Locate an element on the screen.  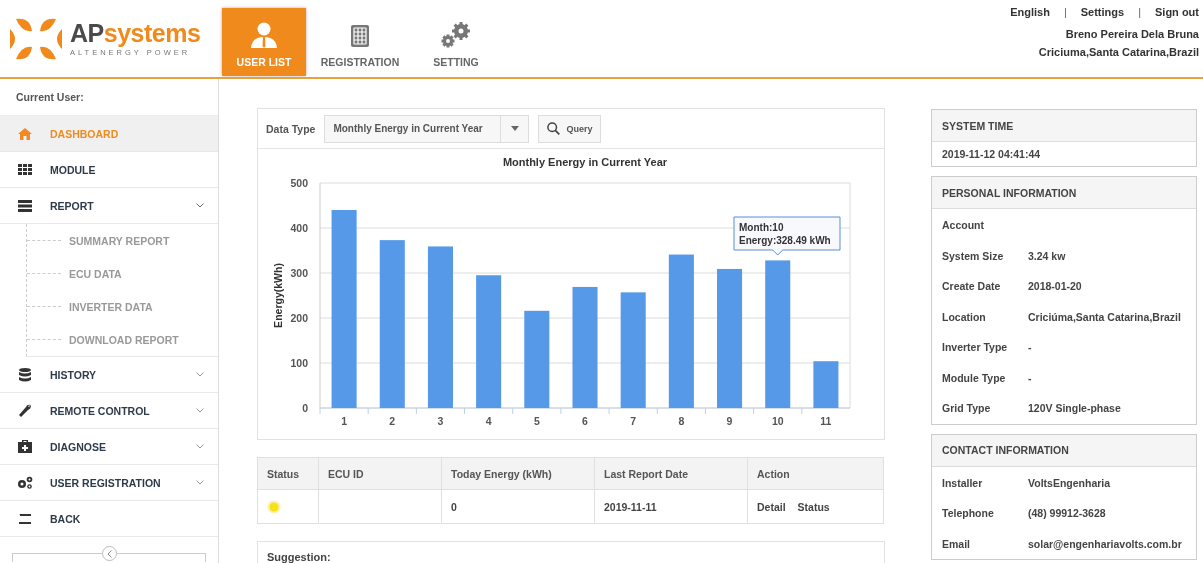
header-link: Settings is located at coordinates (1102, 12).